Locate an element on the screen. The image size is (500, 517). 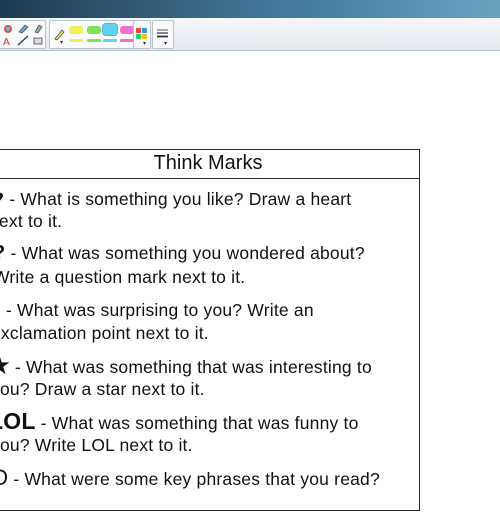
thin-green-swatch is located at coordinates (94, 40).